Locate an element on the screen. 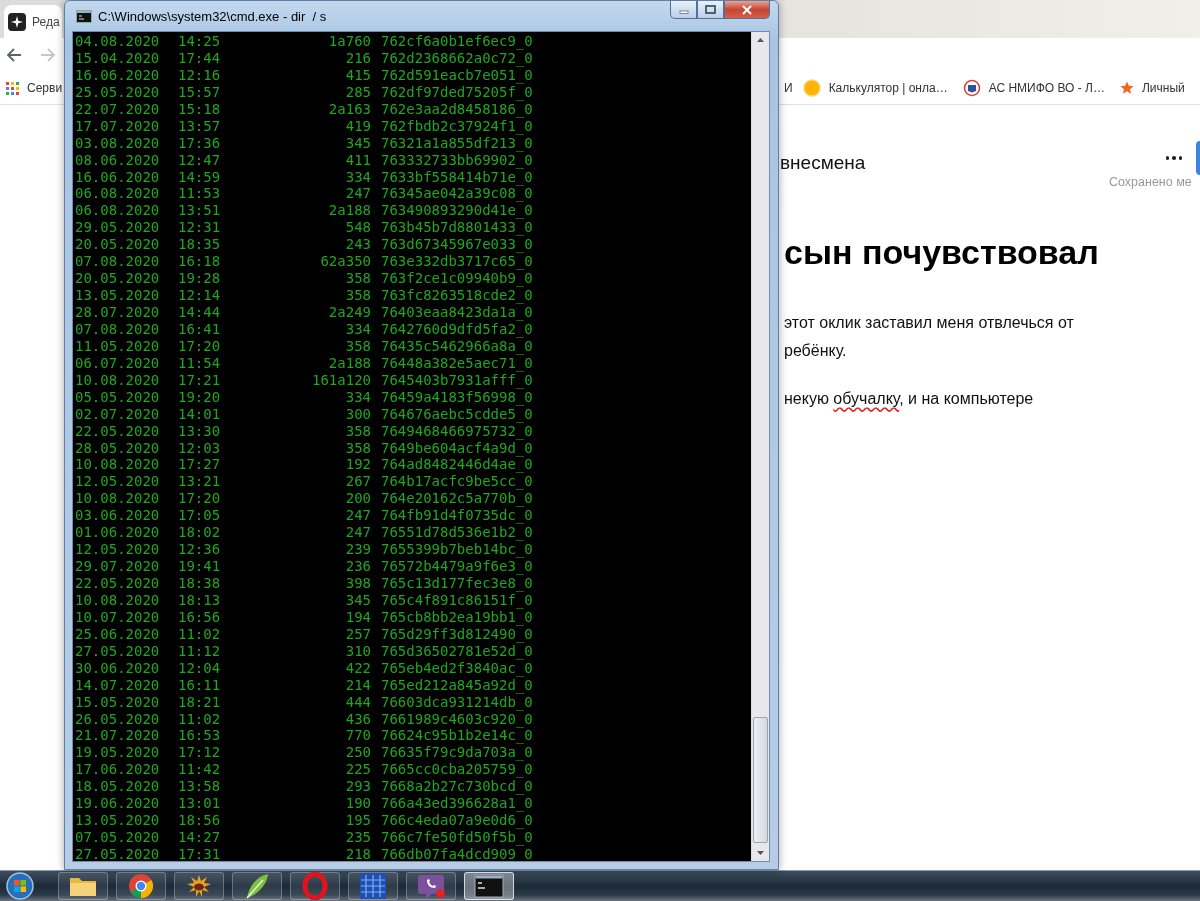 Image resolution: width=1200 pixels, height=901 pixels. file-size: 334 is located at coordinates (357, 397).